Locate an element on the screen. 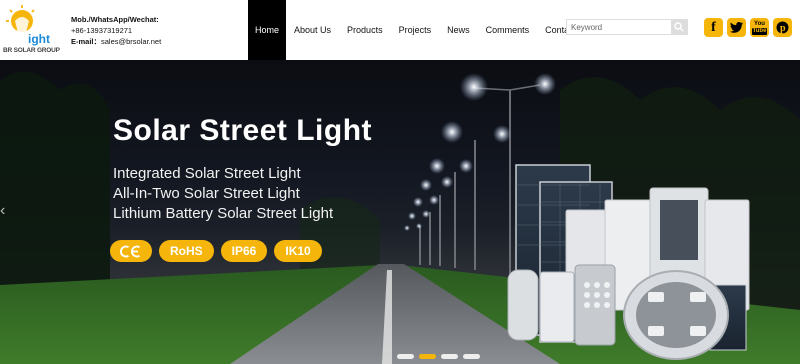  sun-logo-icon: ight is located at coordinates (28, 25).